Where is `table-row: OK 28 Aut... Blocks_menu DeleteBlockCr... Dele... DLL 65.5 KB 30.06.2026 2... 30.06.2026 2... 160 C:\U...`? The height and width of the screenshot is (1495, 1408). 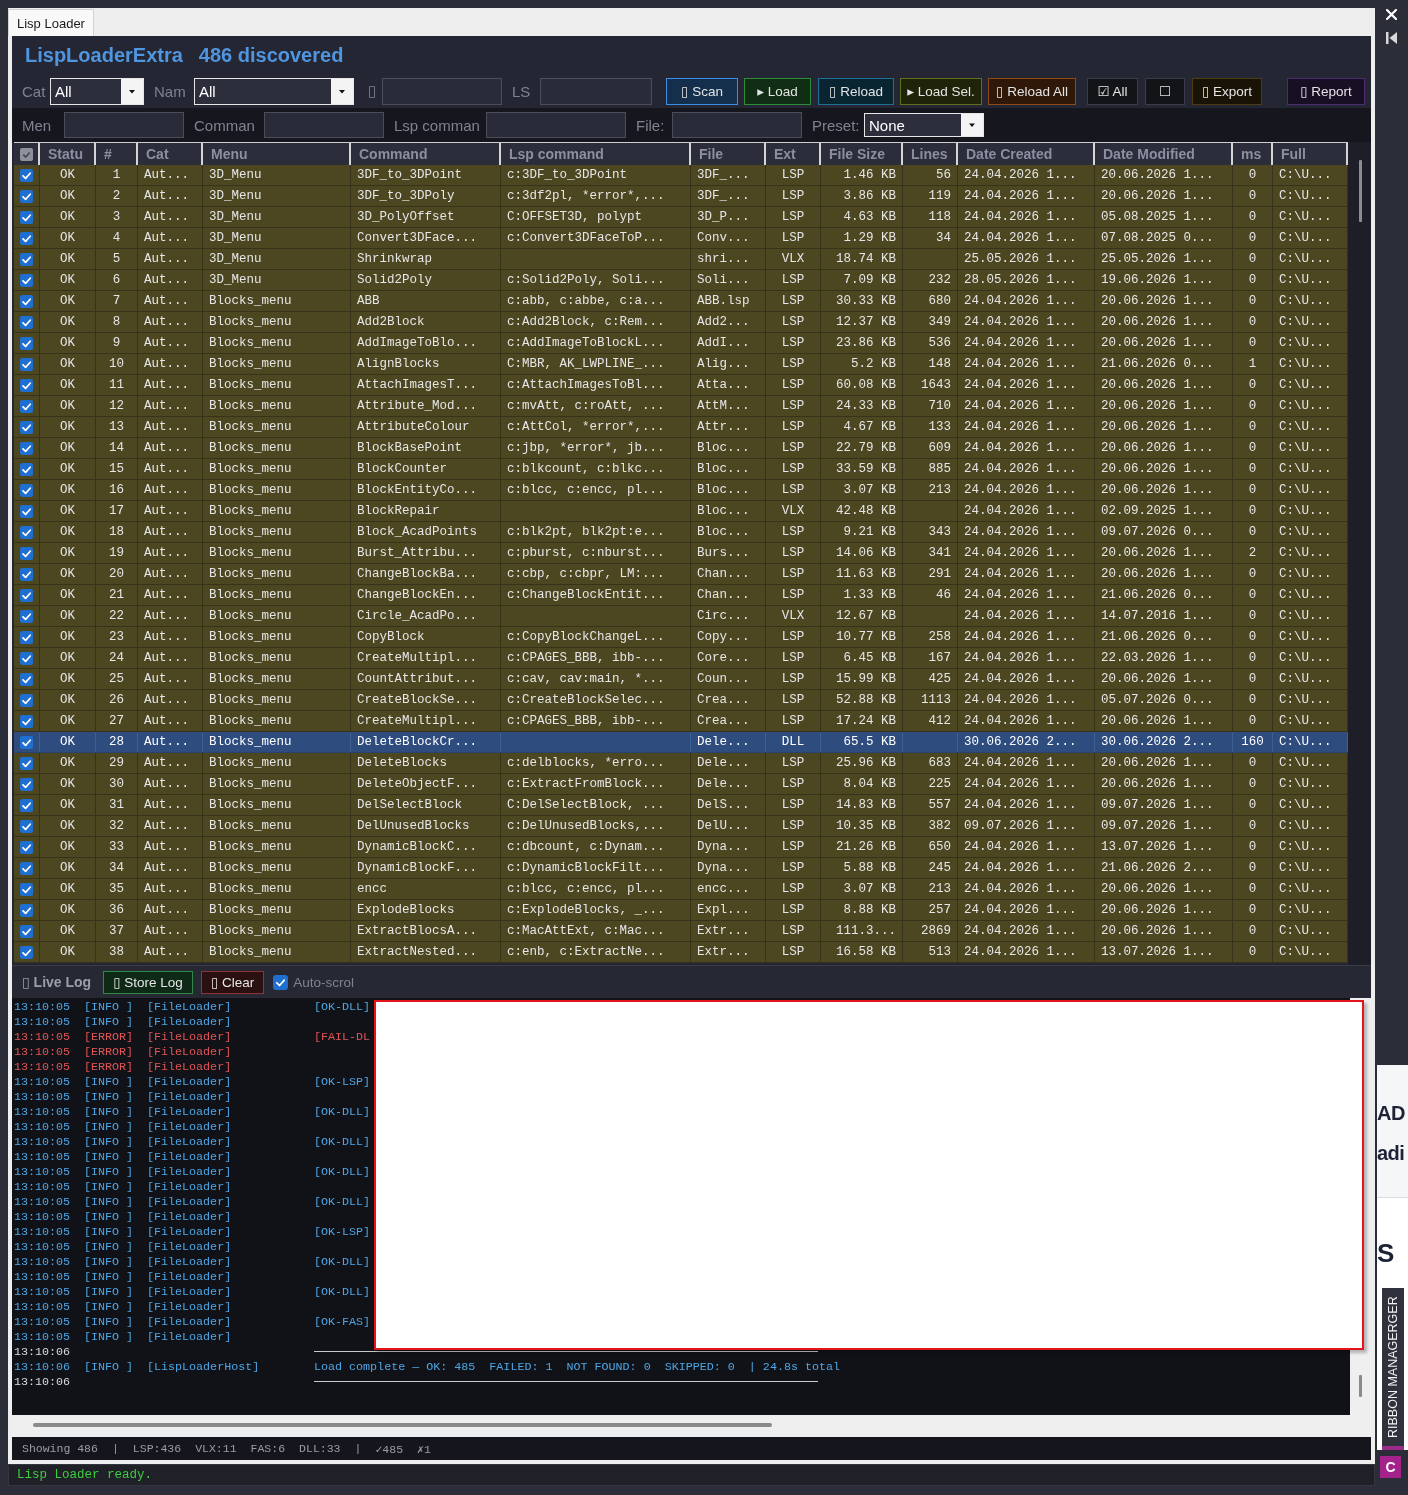 table-row: OK 28 Aut... Blocks_menu DeleteBlockCr... Dele... DLL 65.5 KB 30.06.2026 2... 30.06.2026 2... 160 C:\U... is located at coordinates (681, 742).